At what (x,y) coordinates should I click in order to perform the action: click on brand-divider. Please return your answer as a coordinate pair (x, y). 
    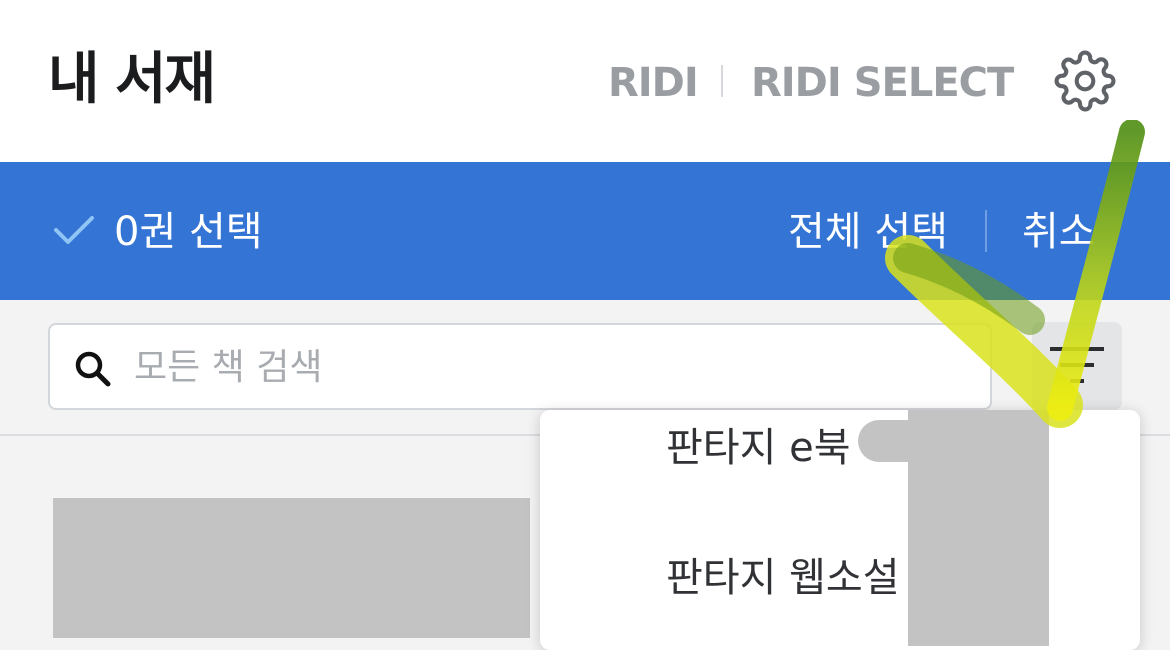
    Looking at the image, I should click on (722, 81).